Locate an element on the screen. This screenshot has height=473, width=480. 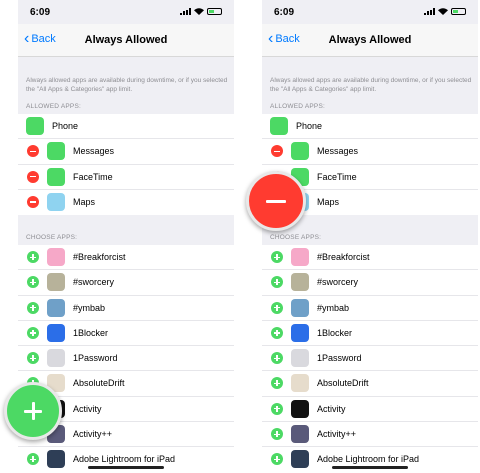
breakforcist-icon is located at coordinates (56, 257).